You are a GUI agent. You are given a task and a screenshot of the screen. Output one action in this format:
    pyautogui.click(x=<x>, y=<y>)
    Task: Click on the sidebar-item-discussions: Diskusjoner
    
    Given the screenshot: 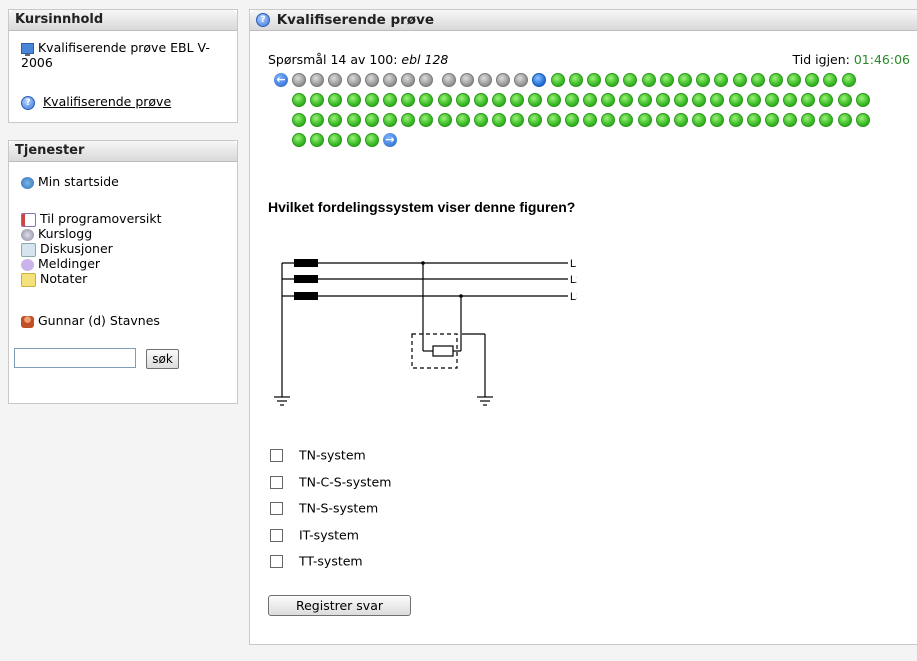 What is the action you would take?
    pyautogui.click(x=91, y=249)
    